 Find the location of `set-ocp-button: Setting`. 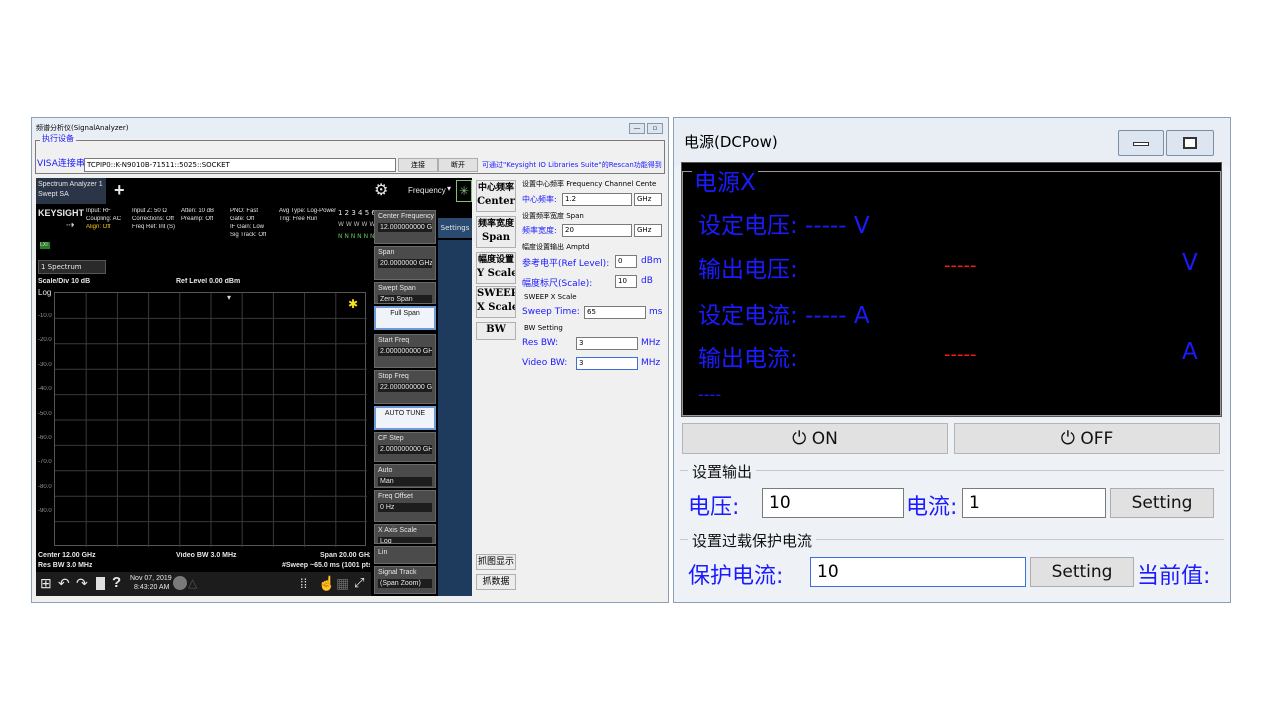

set-ocp-button: Setting is located at coordinates (1082, 572).